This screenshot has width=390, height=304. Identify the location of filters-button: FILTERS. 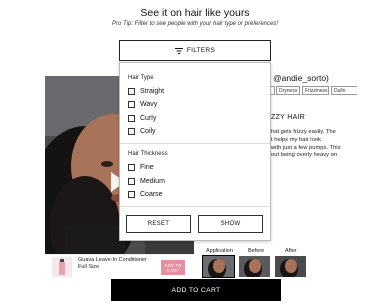
(195, 50).